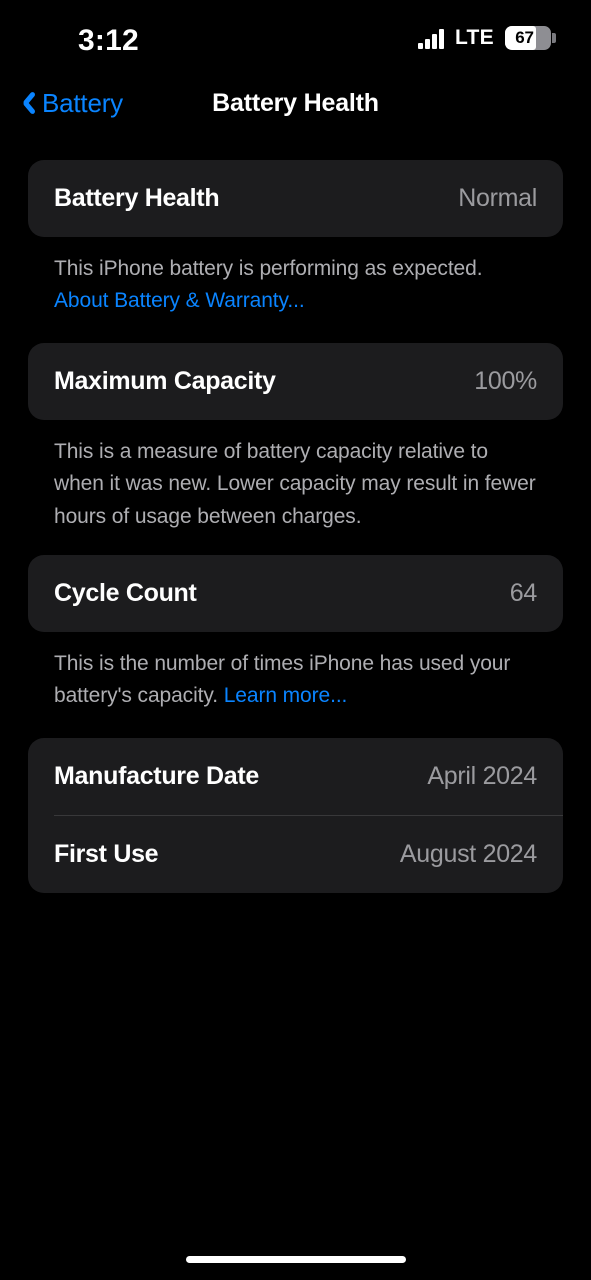 The height and width of the screenshot is (1280, 591). Describe the element at coordinates (482, 775) in the screenshot. I see `row-value: April 2024` at that location.